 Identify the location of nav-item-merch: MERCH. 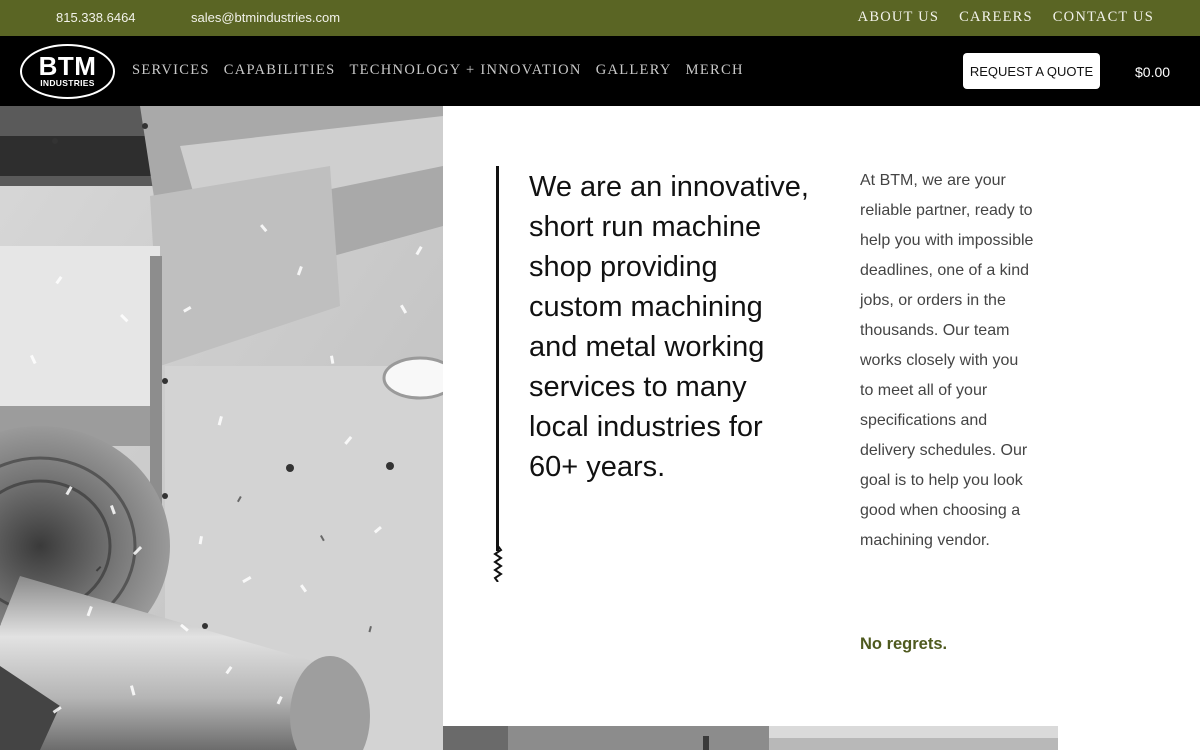
(715, 70).